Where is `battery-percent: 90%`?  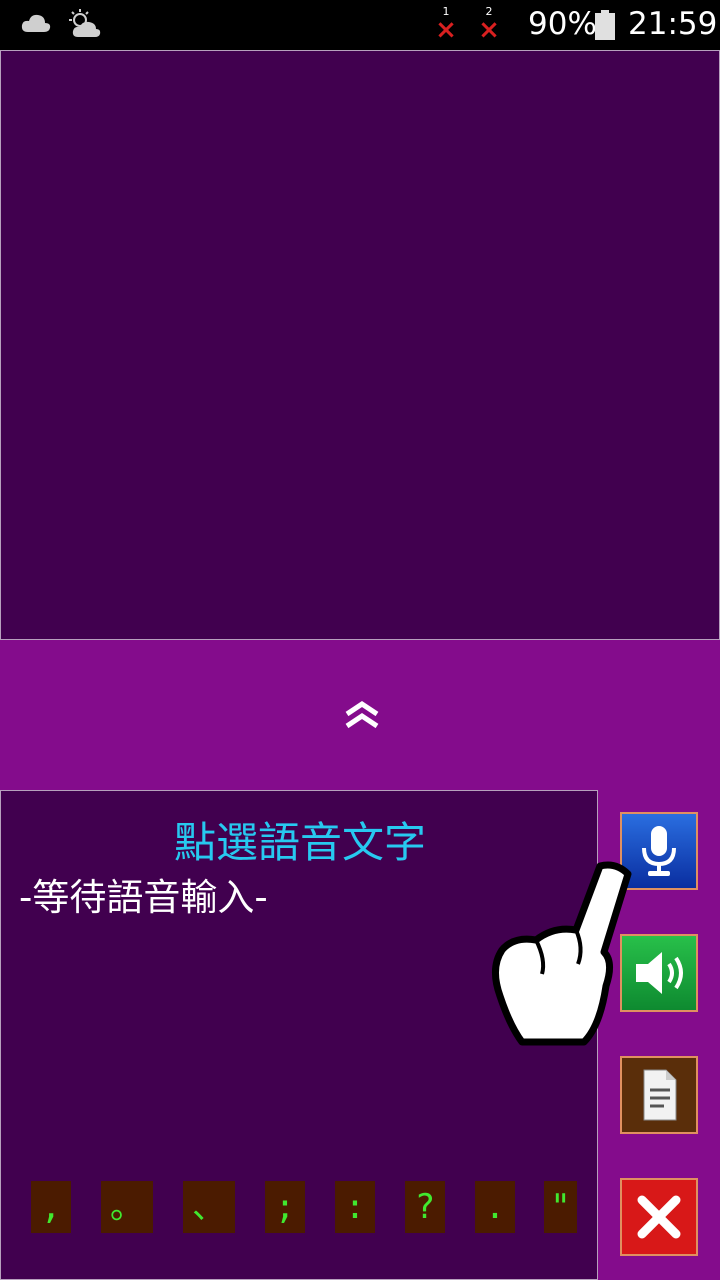
battery-percent: 90% is located at coordinates (562, 24).